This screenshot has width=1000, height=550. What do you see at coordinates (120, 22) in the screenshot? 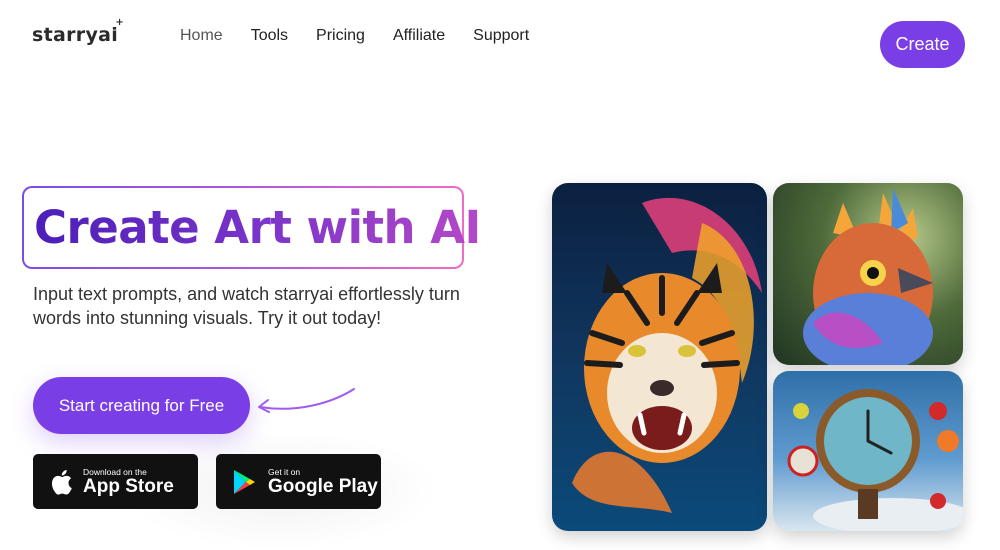
I see `logo-spark-icon: +` at bounding box center [120, 22].